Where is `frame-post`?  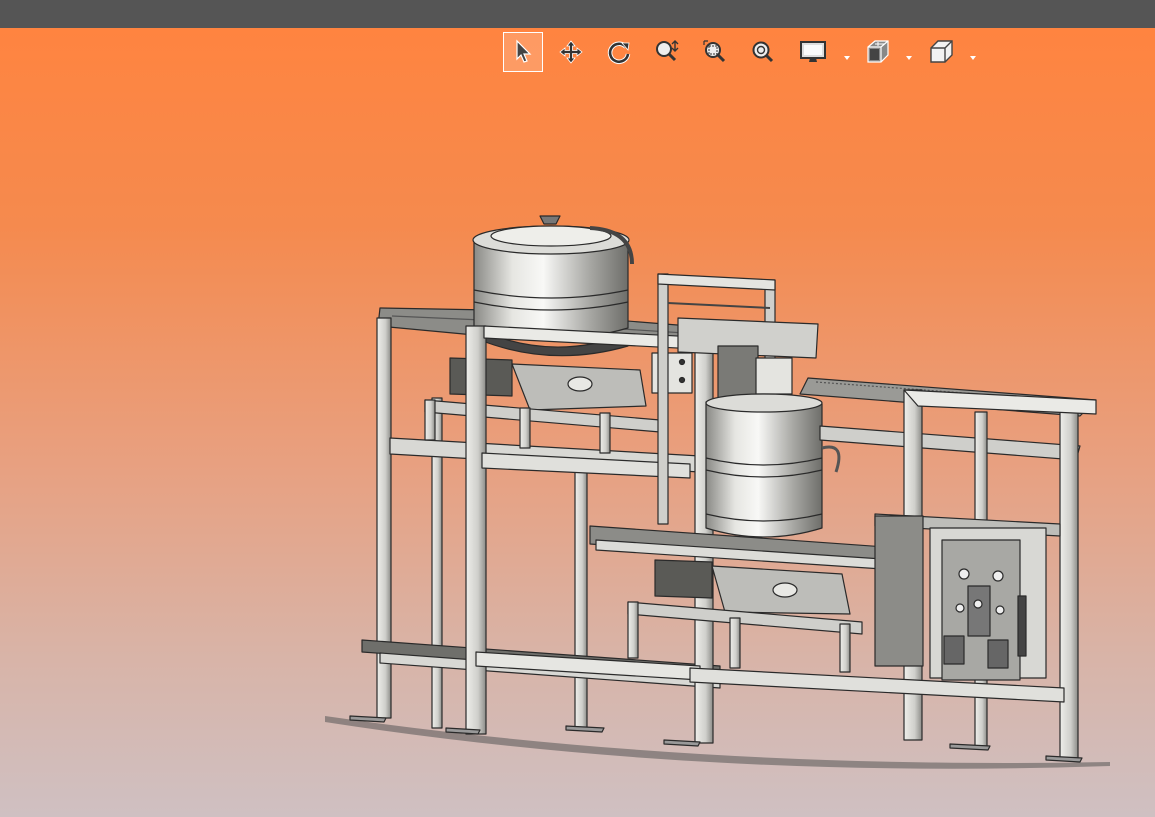 frame-post is located at coordinates (476, 530).